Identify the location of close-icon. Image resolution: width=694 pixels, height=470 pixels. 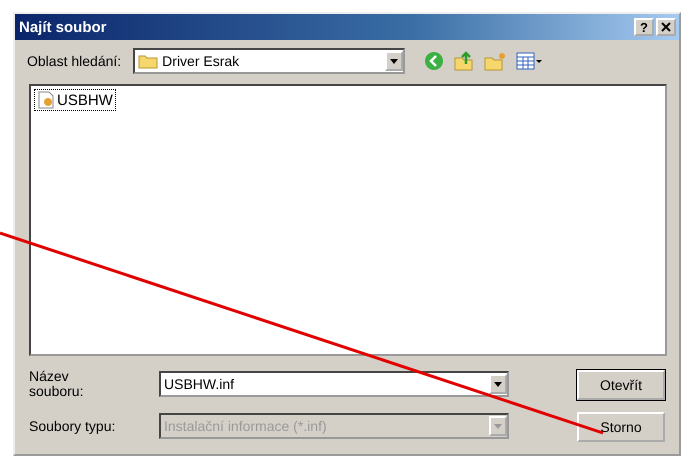
(666, 27).